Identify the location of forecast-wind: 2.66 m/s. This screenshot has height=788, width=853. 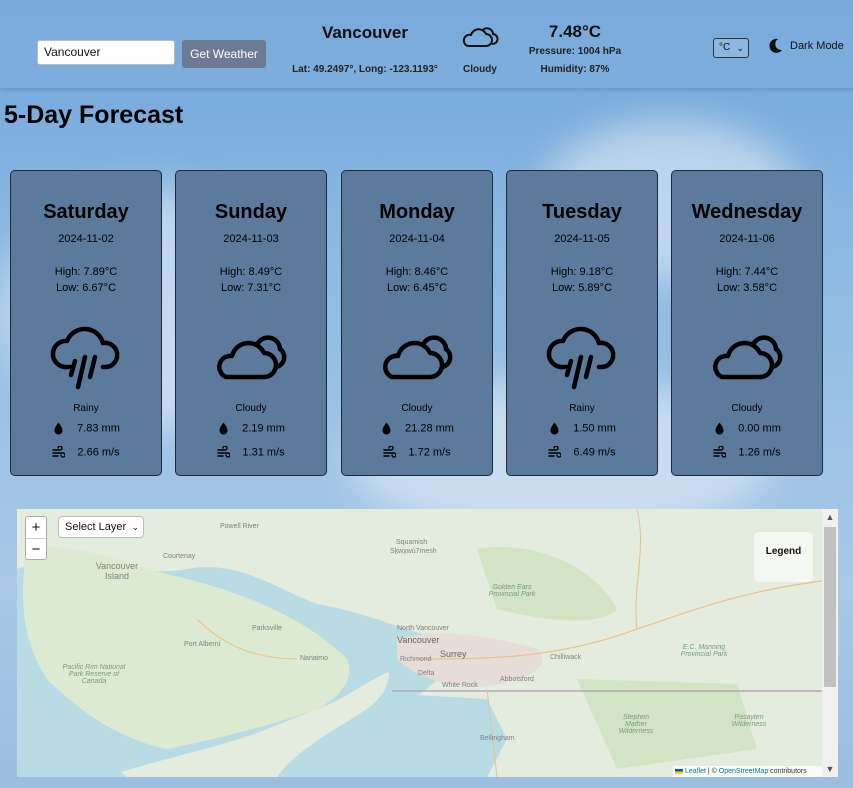
(86, 452).